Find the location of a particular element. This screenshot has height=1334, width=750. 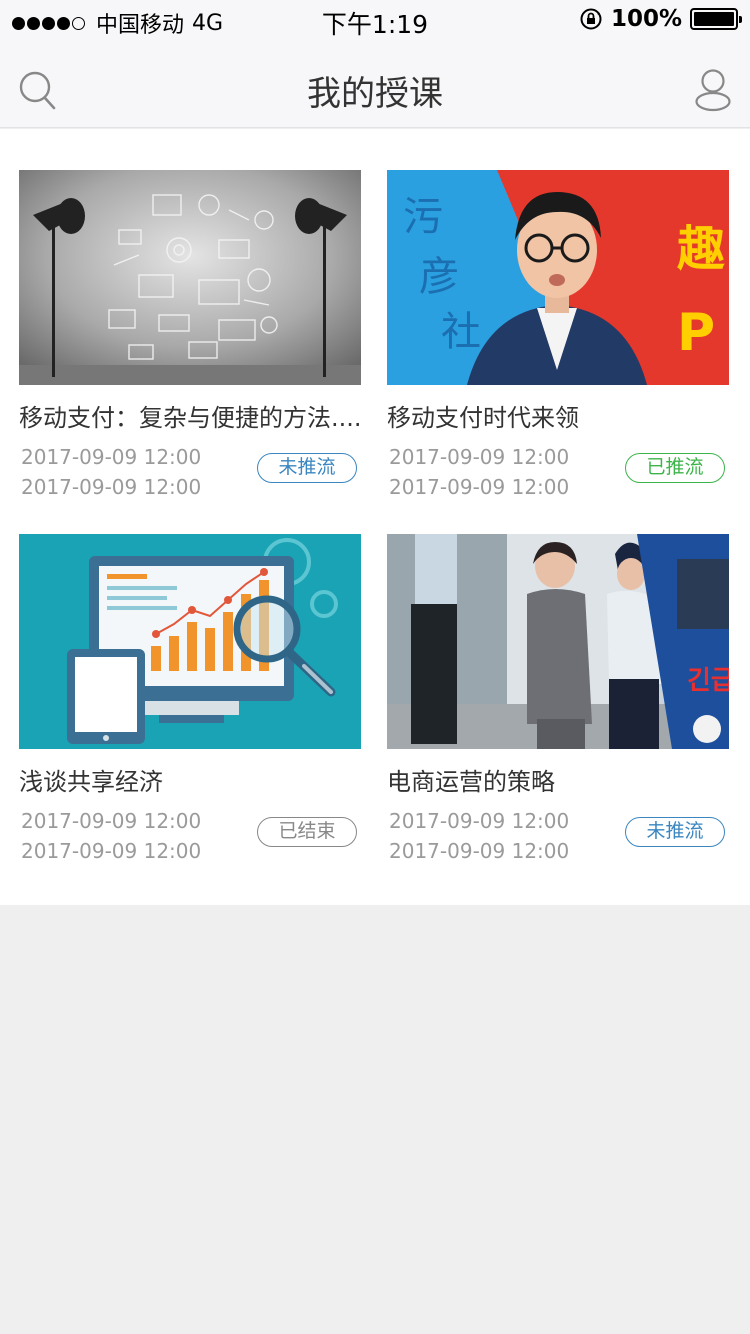

status-bar: 中国移动 4G 下午1:19 100% is located at coordinates (375, 20).